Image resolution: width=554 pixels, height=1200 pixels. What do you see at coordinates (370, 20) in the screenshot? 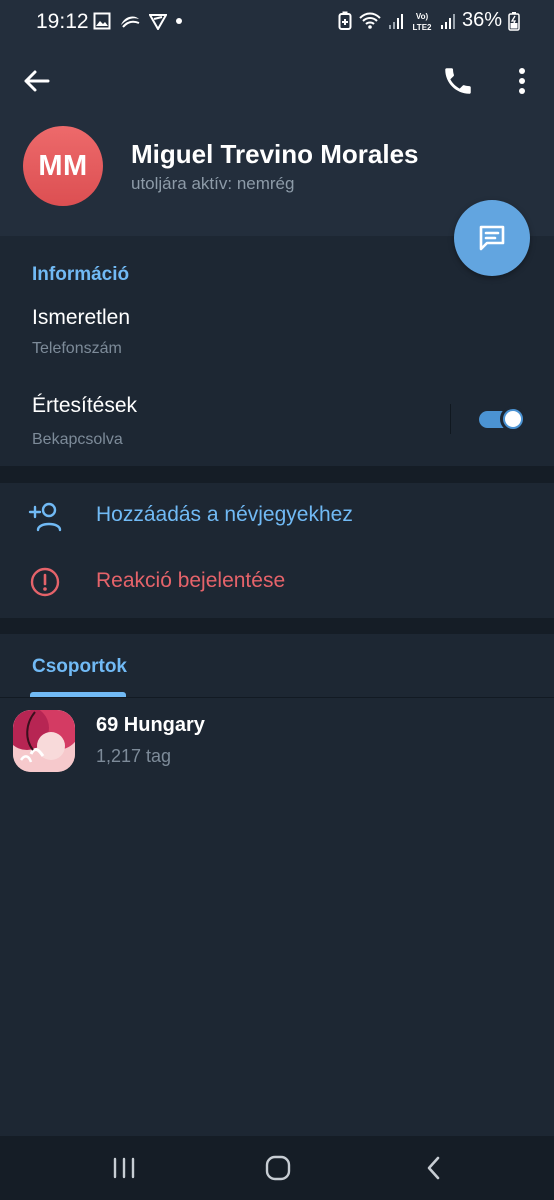
I see `wifi-icon` at bounding box center [370, 20].